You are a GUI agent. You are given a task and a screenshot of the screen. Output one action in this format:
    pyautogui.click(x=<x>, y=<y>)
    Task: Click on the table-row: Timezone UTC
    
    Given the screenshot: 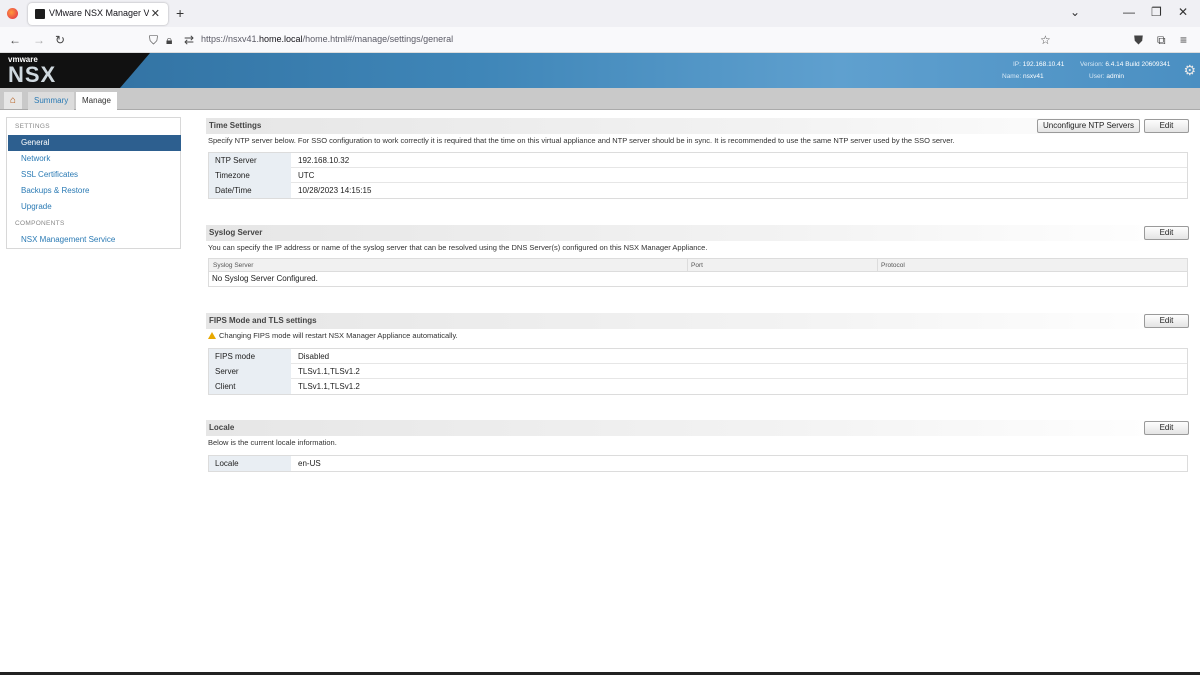 What is the action you would take?
    pyautogui.click(x=698, y=175)
    